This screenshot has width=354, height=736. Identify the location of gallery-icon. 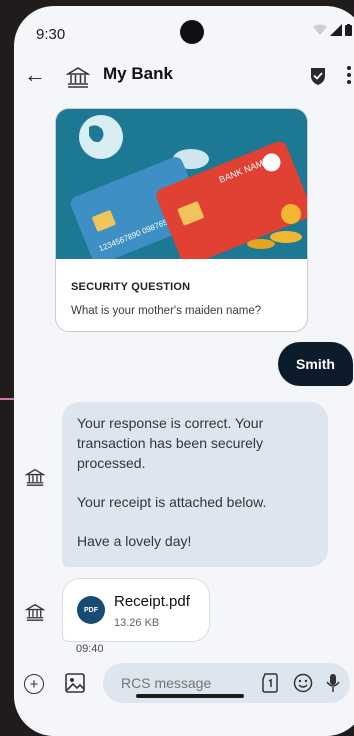
(75, 685).